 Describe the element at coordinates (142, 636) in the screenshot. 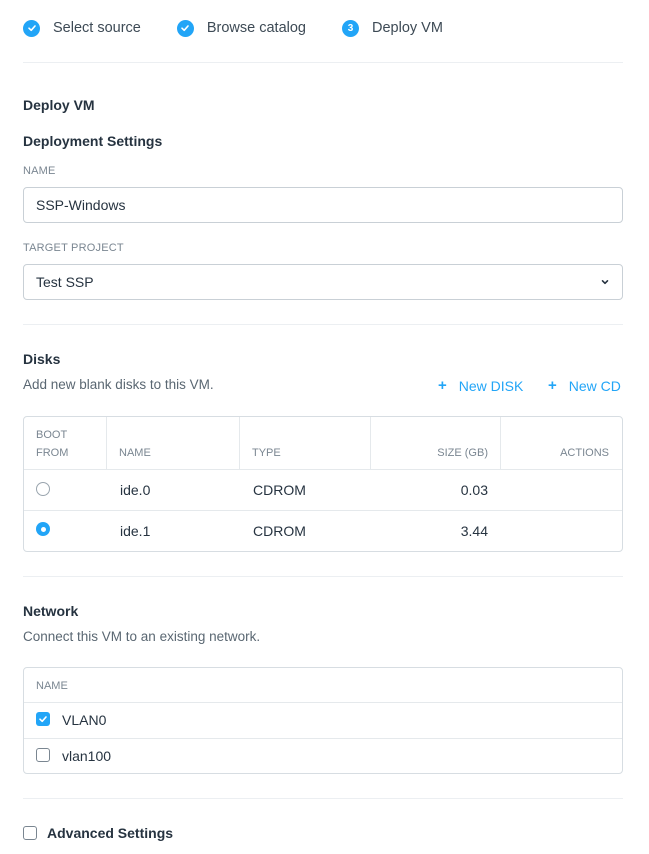

I see `network-description: Connect this VM to an existing network.` at that location.